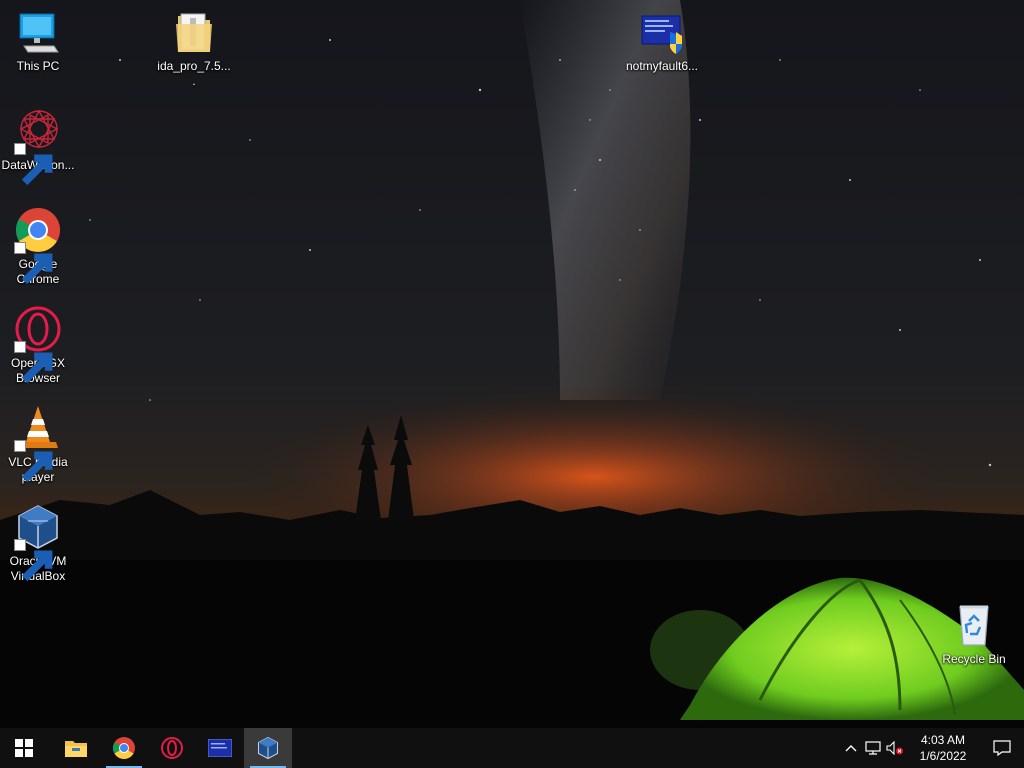 The image size is (1024, 768). I want to click on taskbar-chrome-button, so click(124, 748).